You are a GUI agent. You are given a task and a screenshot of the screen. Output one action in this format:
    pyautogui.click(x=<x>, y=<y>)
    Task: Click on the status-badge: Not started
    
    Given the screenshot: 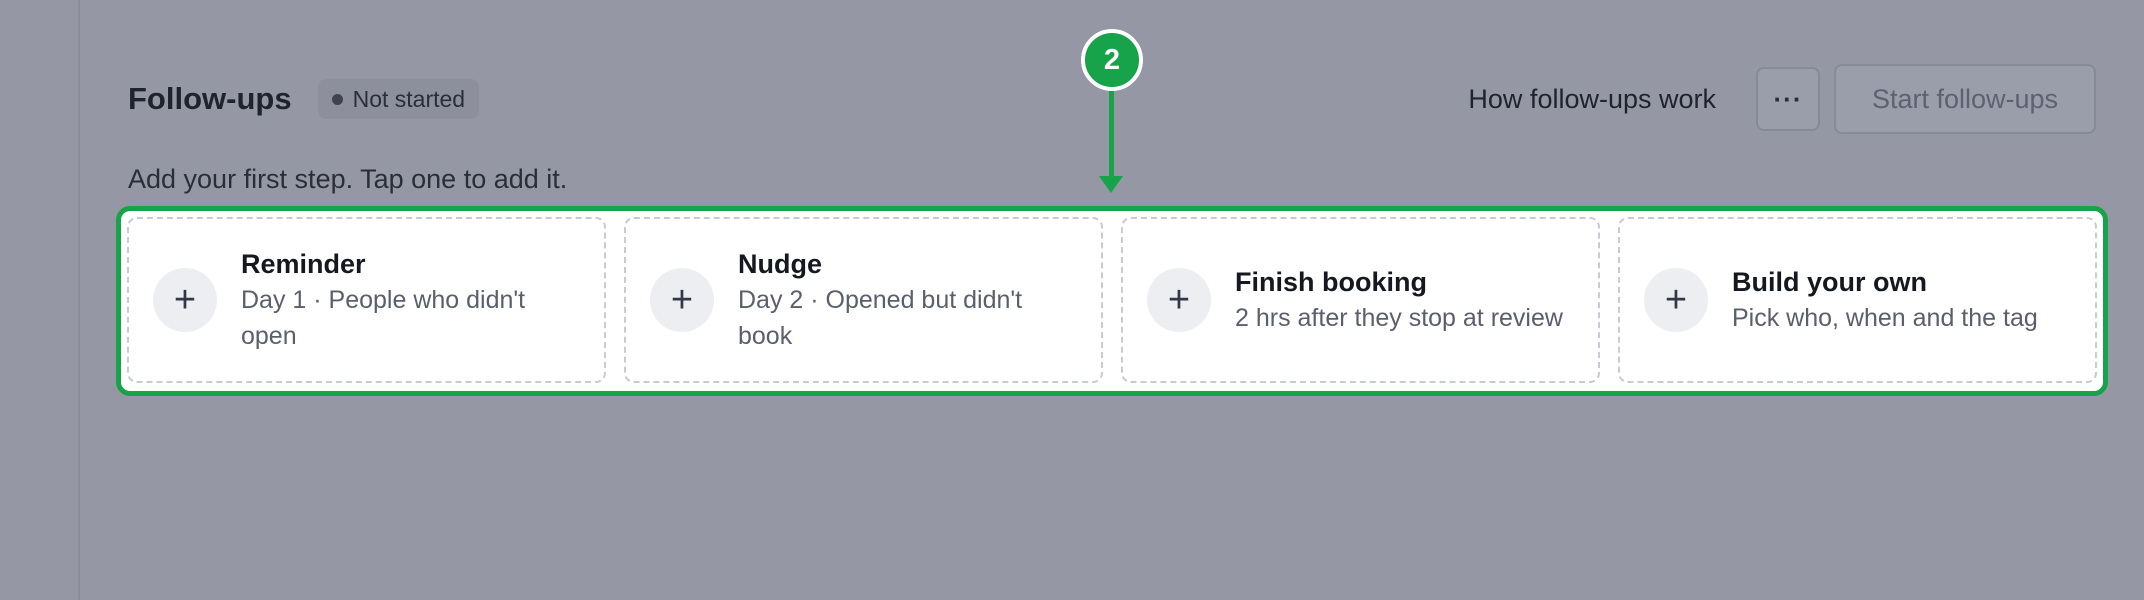 What is the action you would take?
    pyautogui.click(x=398, y=99)
    